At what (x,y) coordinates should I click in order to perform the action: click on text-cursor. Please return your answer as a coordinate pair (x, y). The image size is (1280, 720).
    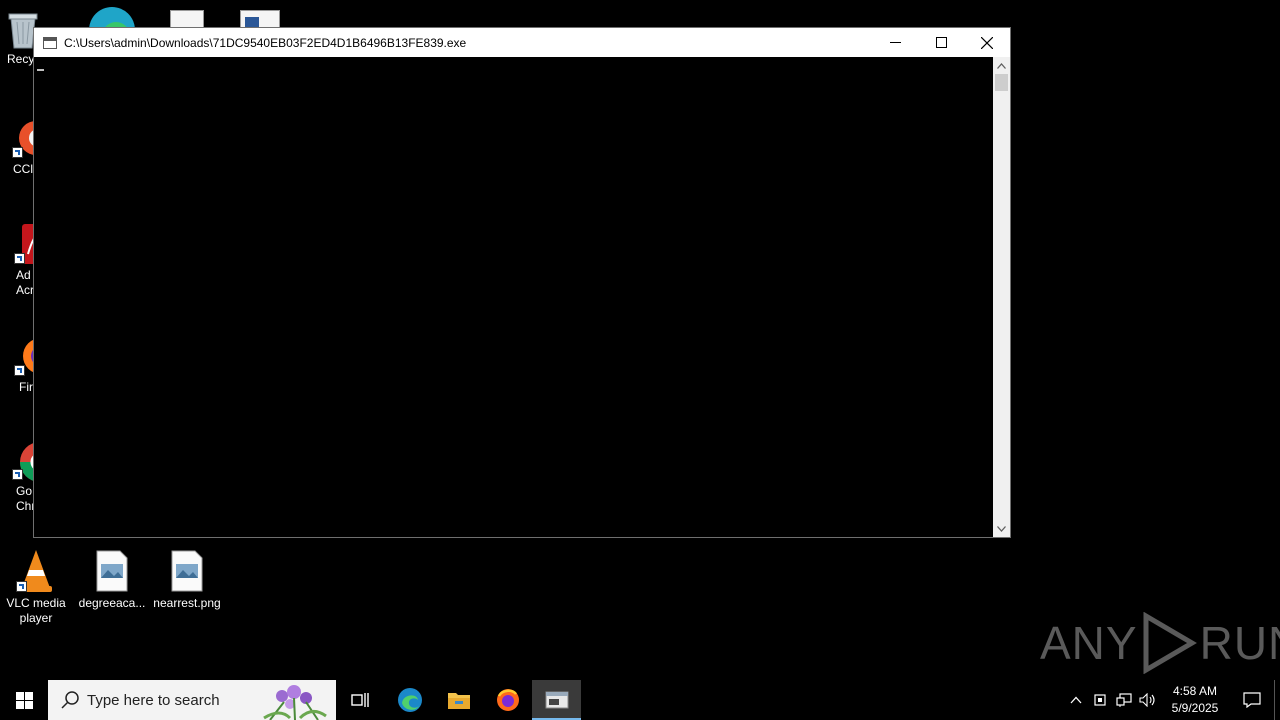
    Looking at the image, I should click on (40, 70).